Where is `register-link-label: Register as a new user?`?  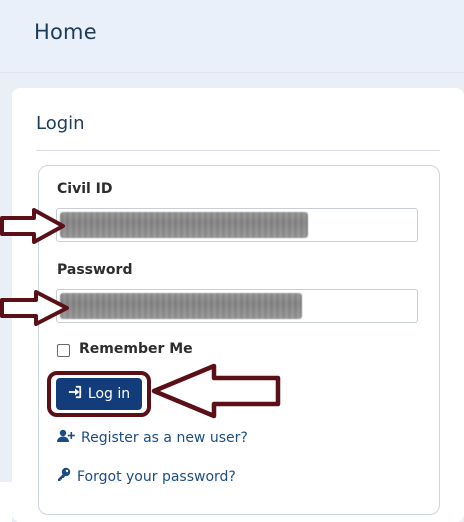
register-link-label: Register as a new user? is located at coordinates (164, 438).